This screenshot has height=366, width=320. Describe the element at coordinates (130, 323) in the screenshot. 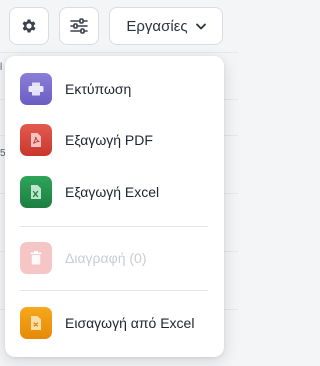

I see `menu-item-label: Εισαγωγή από Excel` at that location.